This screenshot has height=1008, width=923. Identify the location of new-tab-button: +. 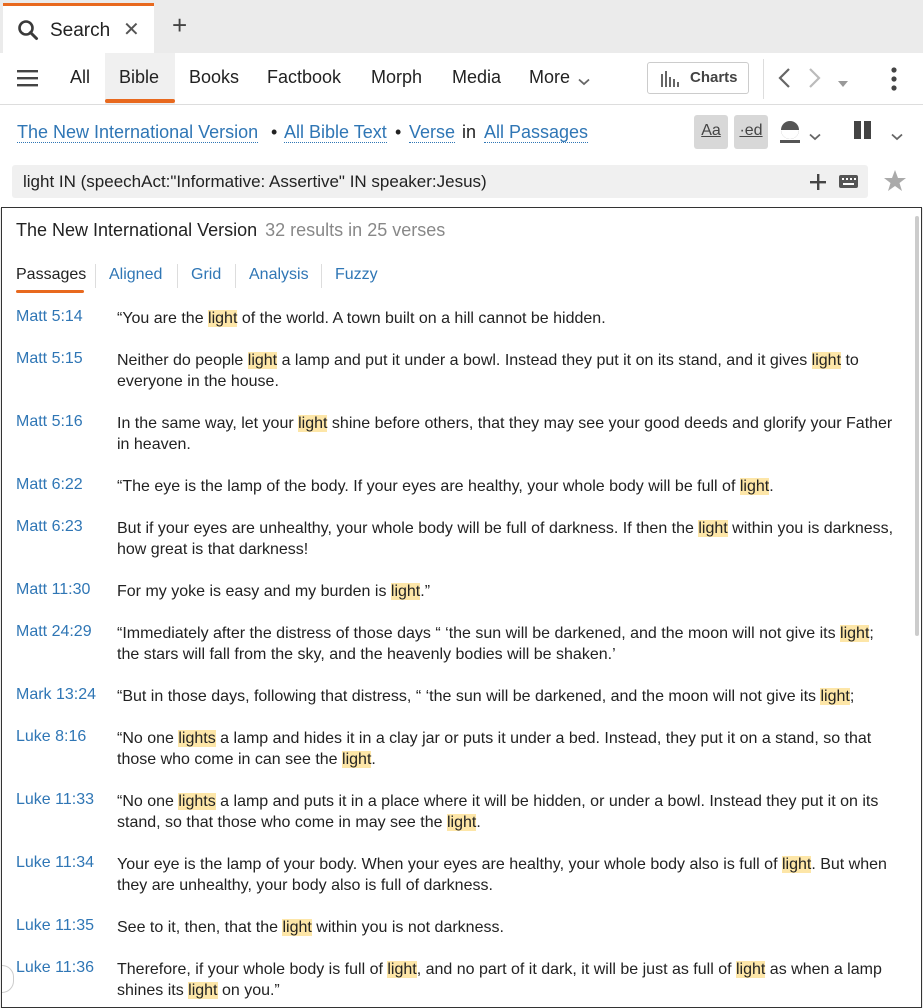
(179, 25).